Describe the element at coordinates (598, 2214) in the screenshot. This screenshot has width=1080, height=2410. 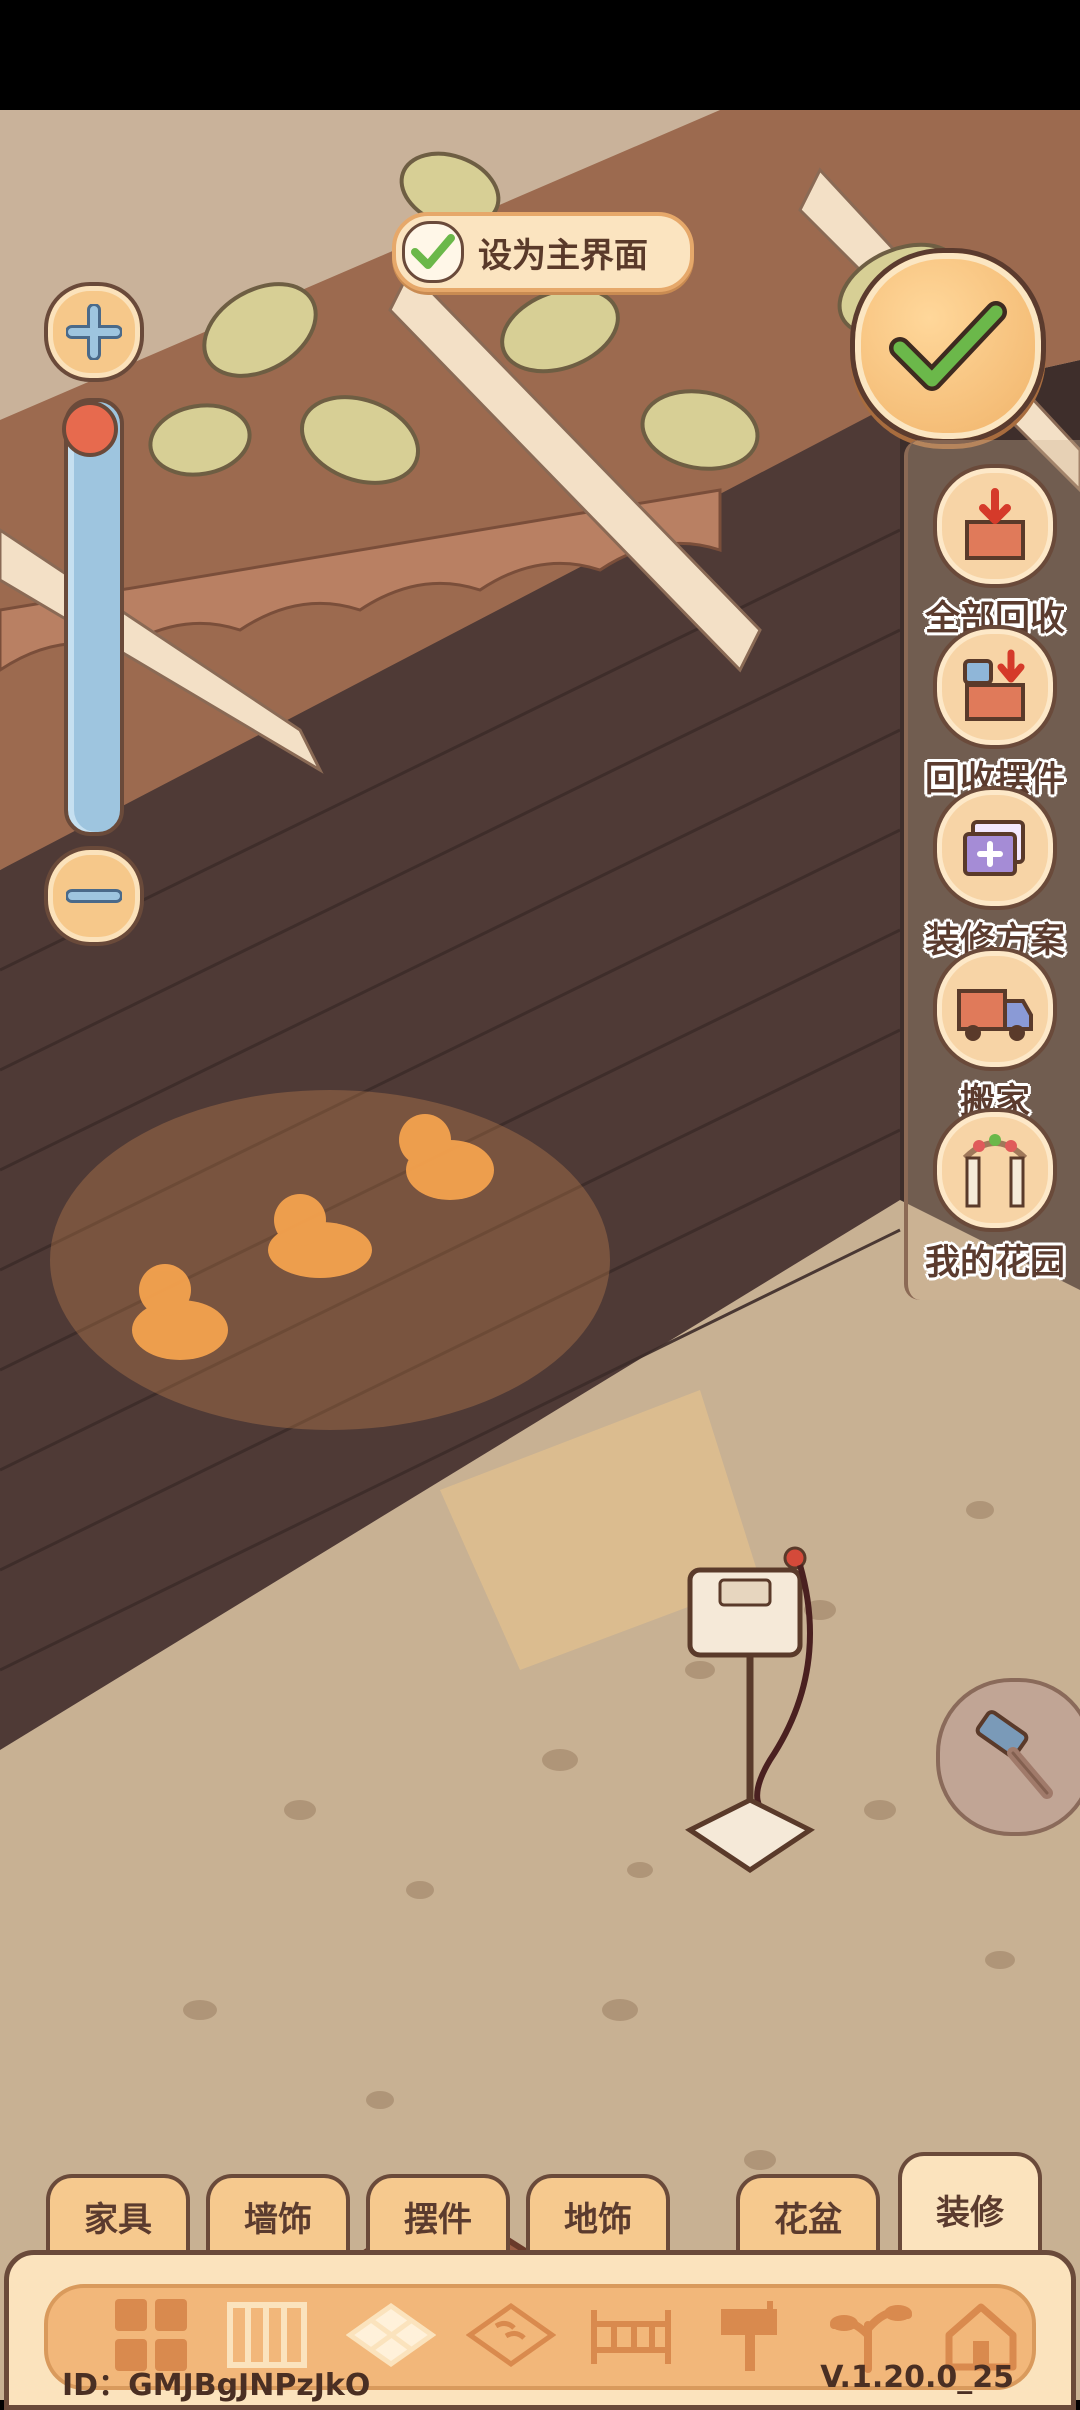
I see `tab-floor-decor: 地饰` at that location.